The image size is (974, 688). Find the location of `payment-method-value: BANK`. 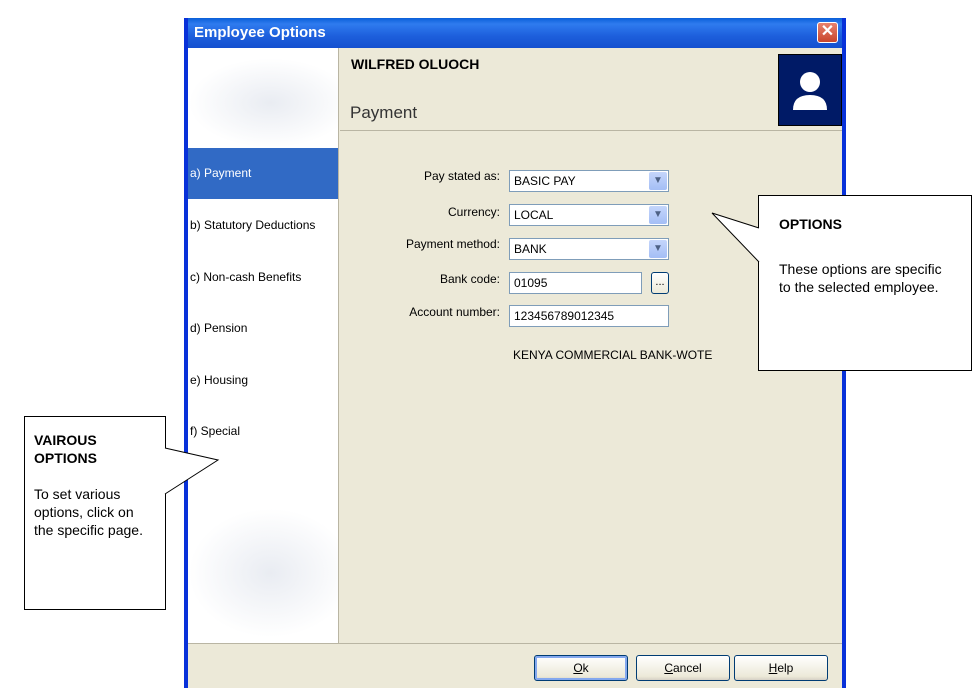

payment-method-value: BANK is located at coordinates (530, 249).